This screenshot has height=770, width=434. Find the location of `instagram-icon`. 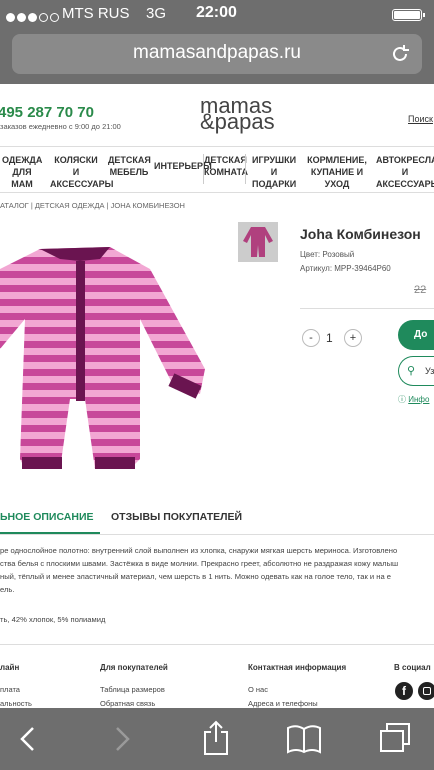

instagram-icon is located at coordinates (426, 691).